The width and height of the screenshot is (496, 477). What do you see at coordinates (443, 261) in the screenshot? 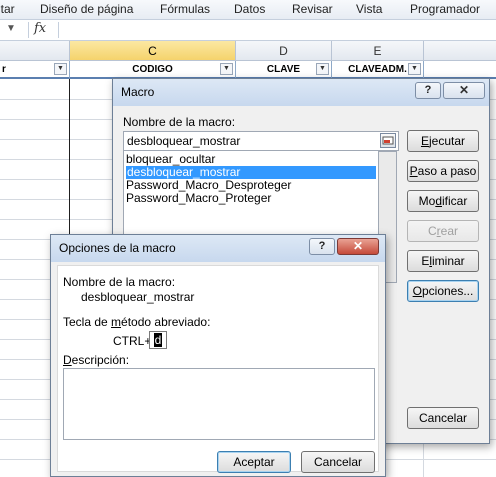
I see `eliminar-button: Eliminar` at bounding box center [443, 261].